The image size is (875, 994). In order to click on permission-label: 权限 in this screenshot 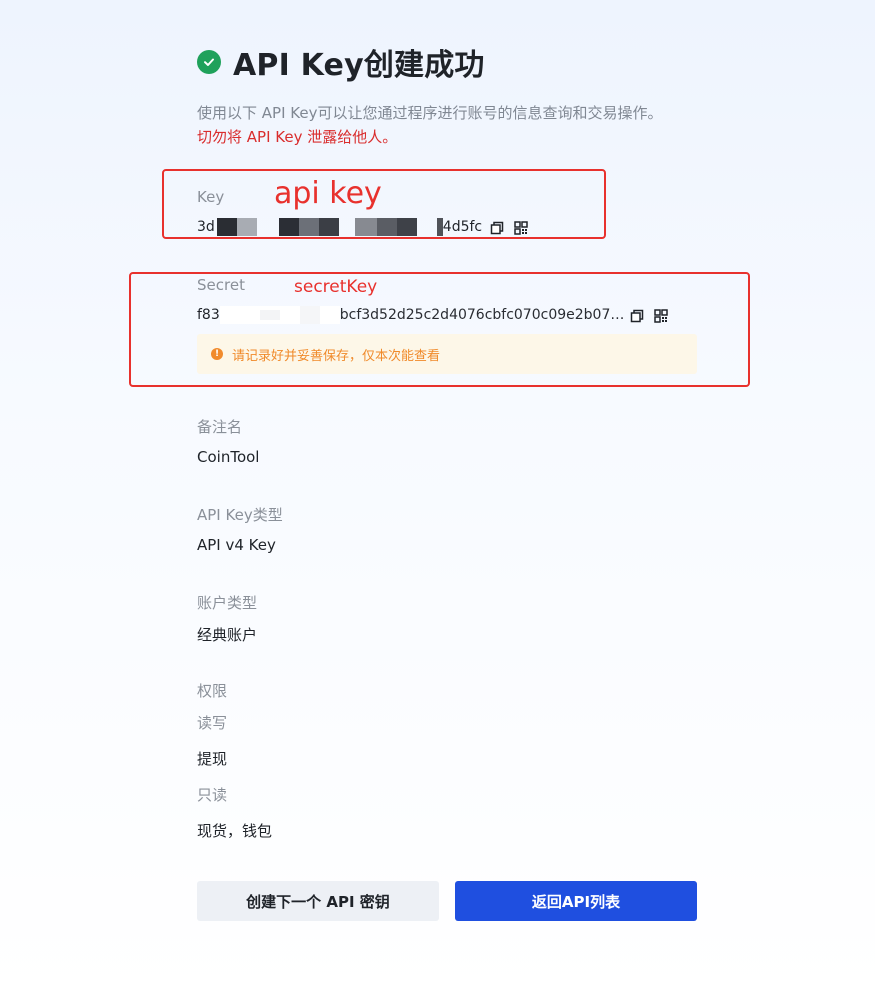, I will do `click(212, 691)`.